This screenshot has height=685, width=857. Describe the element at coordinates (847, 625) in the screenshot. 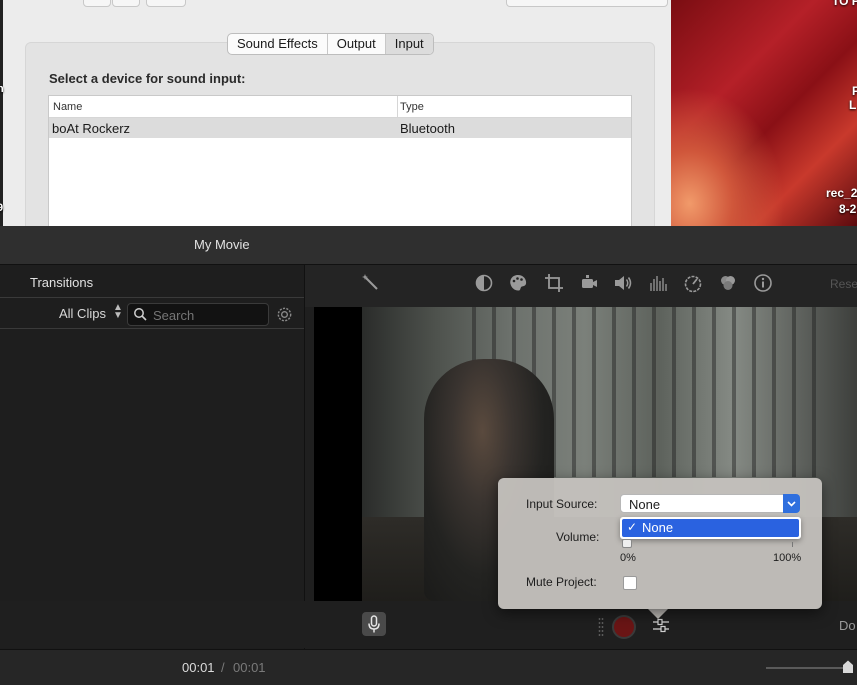

I see `done-button: Do` at that location.